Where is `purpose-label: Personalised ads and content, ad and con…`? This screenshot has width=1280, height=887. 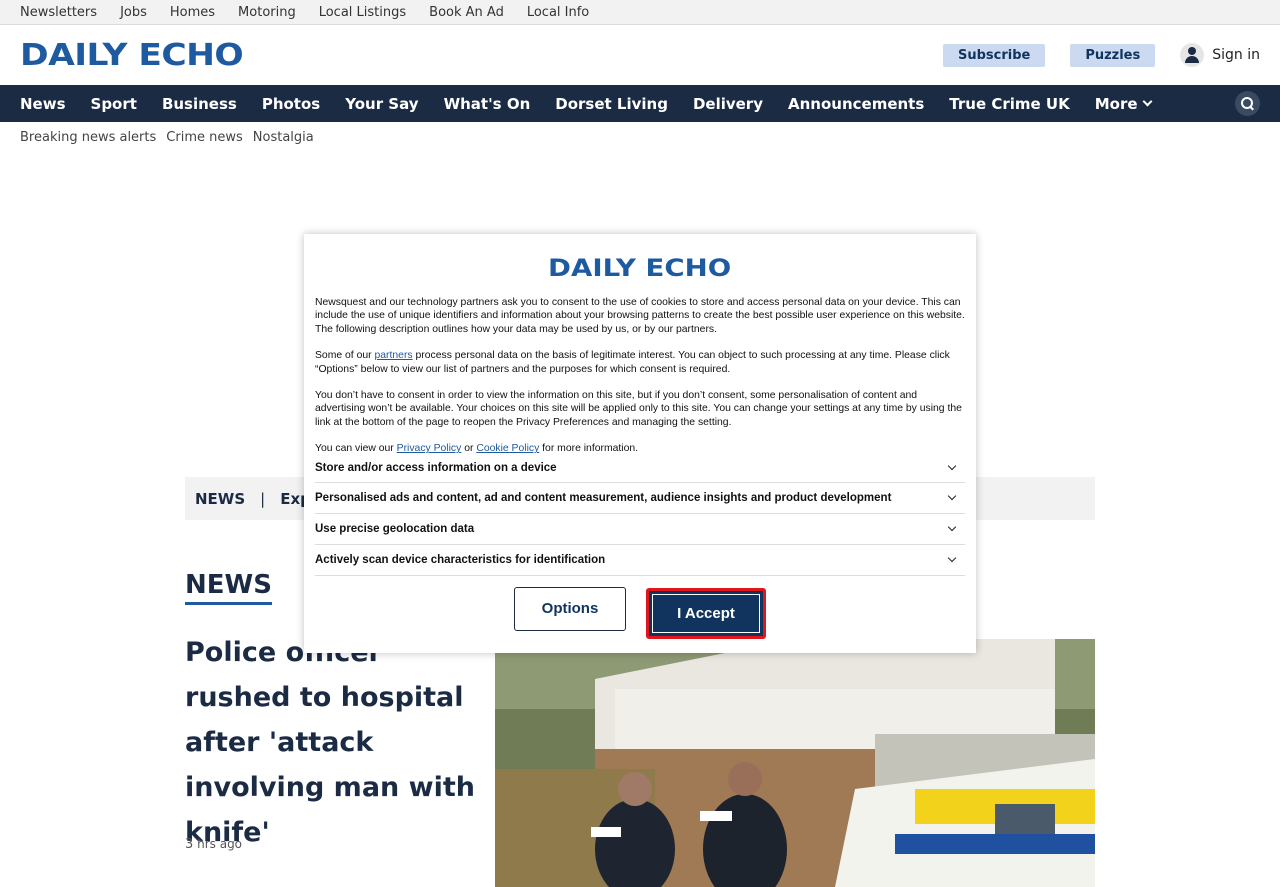
purpose-label: Personalised ads and content, ad and con… is located at coordinates (603, 497).